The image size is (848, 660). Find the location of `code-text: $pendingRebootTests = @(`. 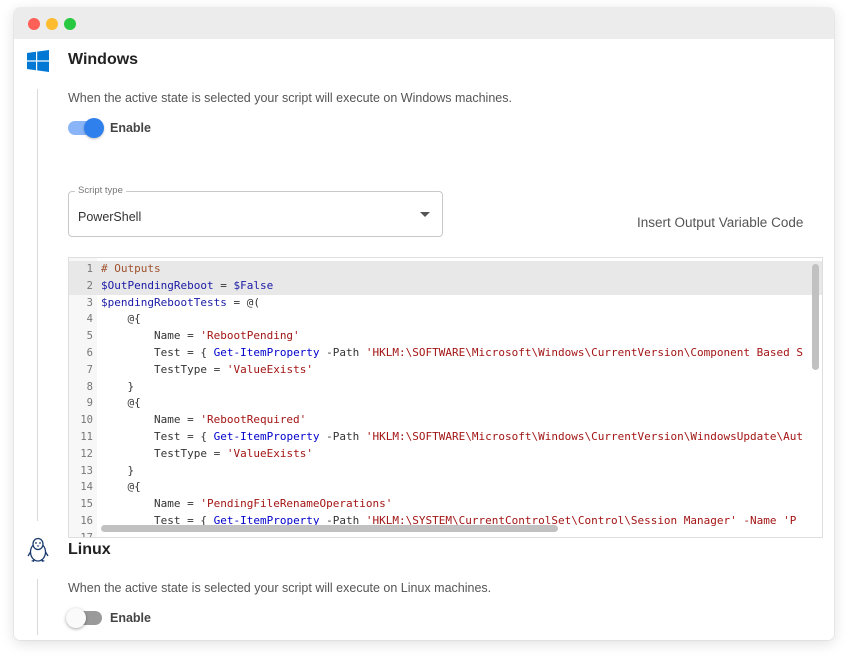

code-text: $pendingRebootTests = @( is located at coordinates (180, 303).